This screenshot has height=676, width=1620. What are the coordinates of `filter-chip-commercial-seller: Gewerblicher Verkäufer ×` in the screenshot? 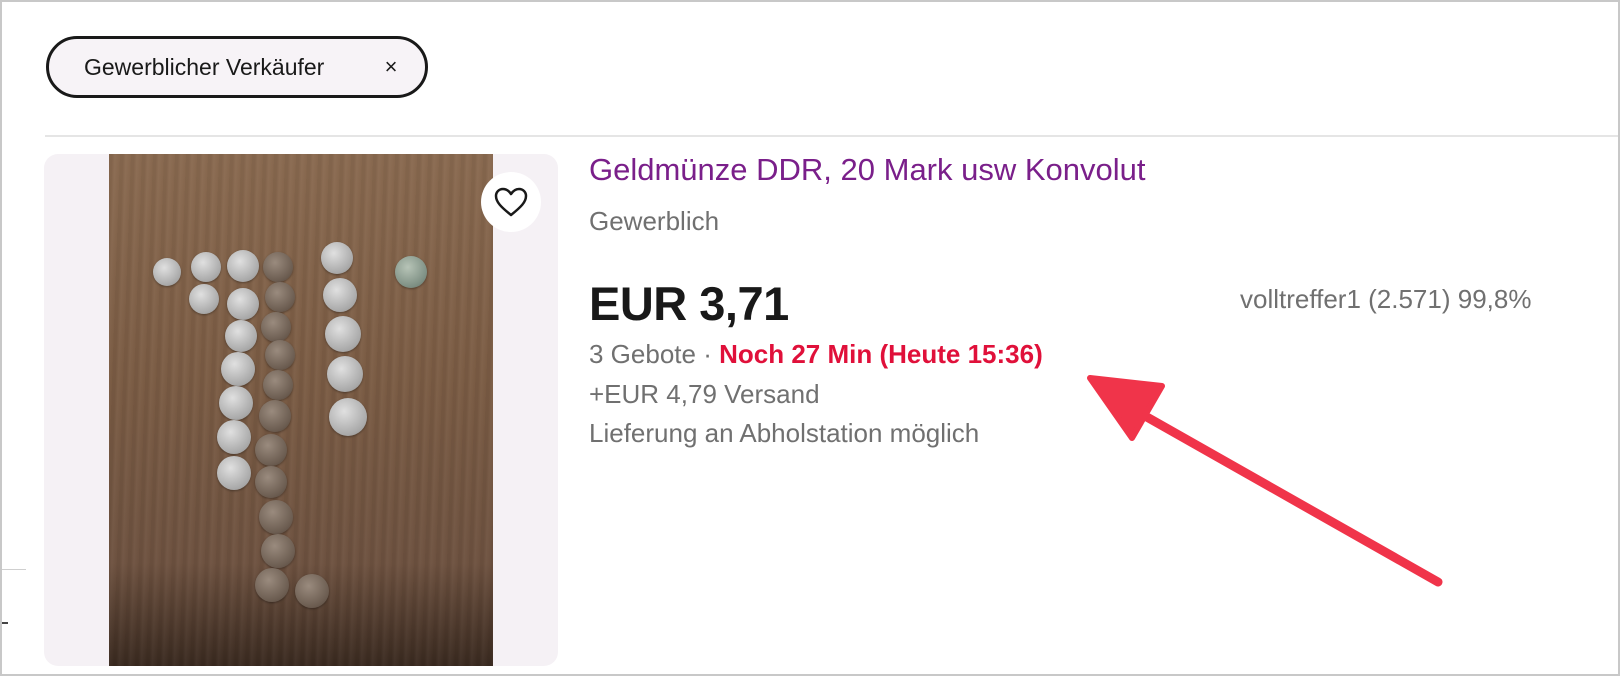 It's located at (237, 67).